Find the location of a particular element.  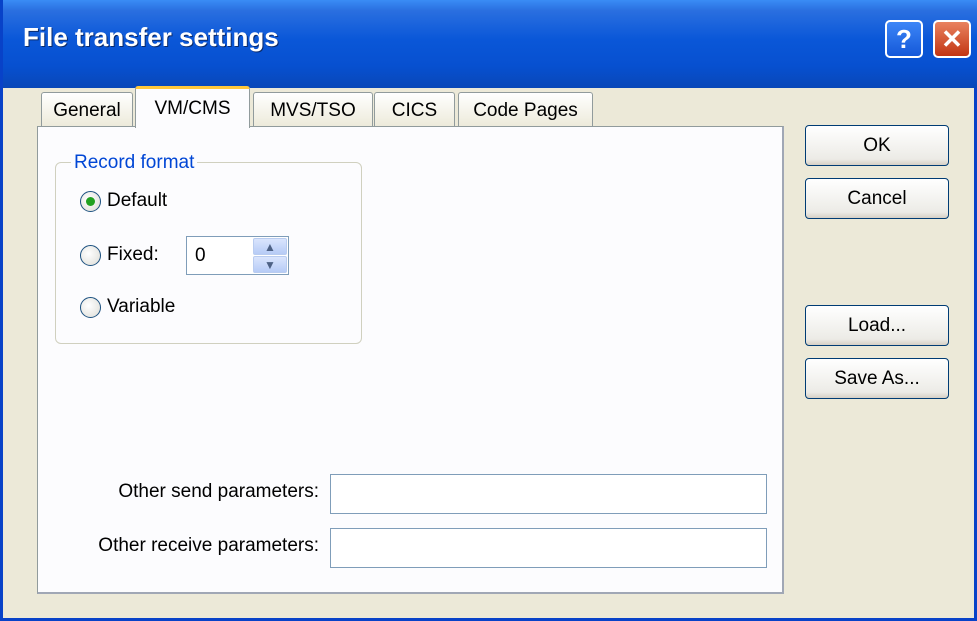

receive-parameters-label: Other receive parameters: is located at coordinates (208, 545).